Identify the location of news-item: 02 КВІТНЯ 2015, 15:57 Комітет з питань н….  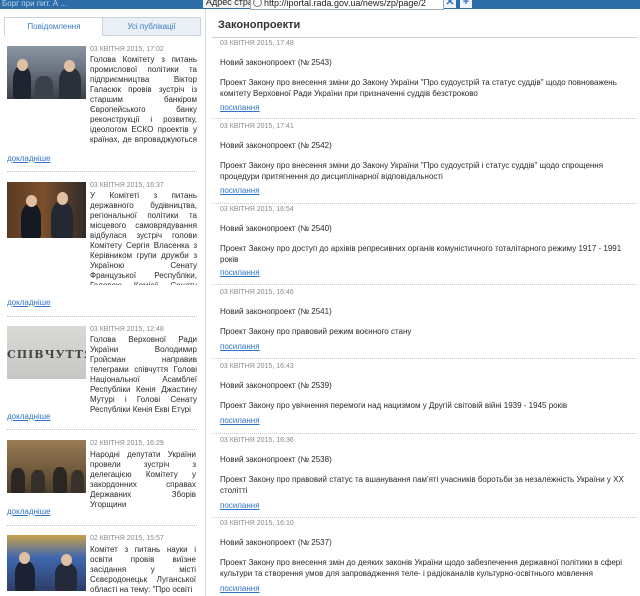
(102, 565).